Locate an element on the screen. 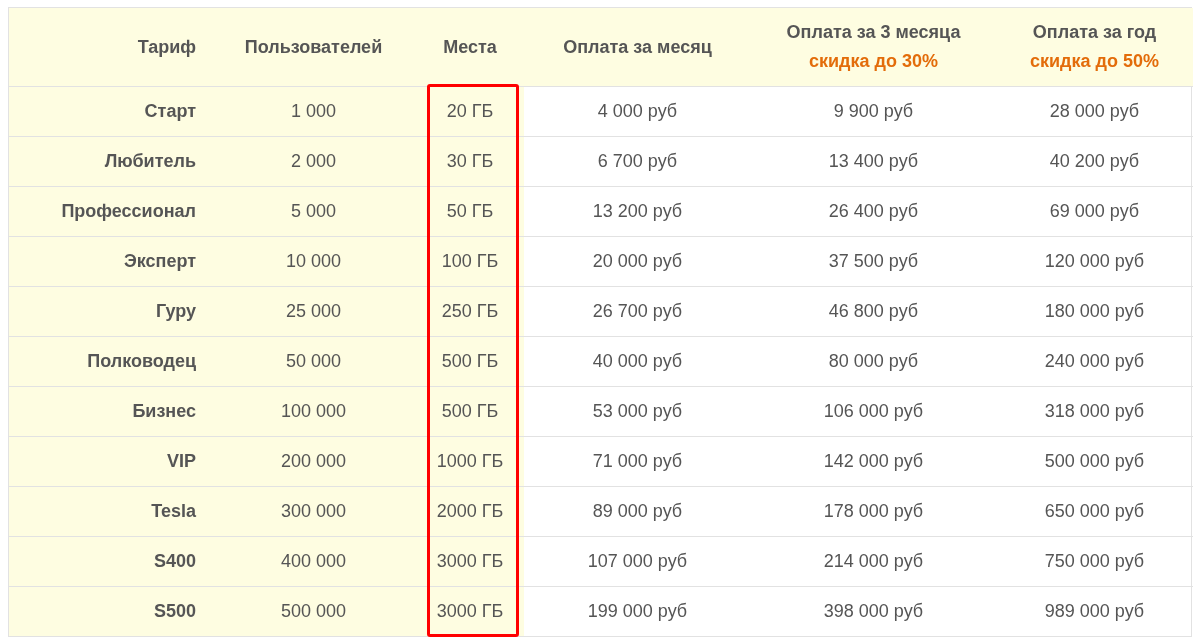  header-label: Места is located at coordinates (470, 47).